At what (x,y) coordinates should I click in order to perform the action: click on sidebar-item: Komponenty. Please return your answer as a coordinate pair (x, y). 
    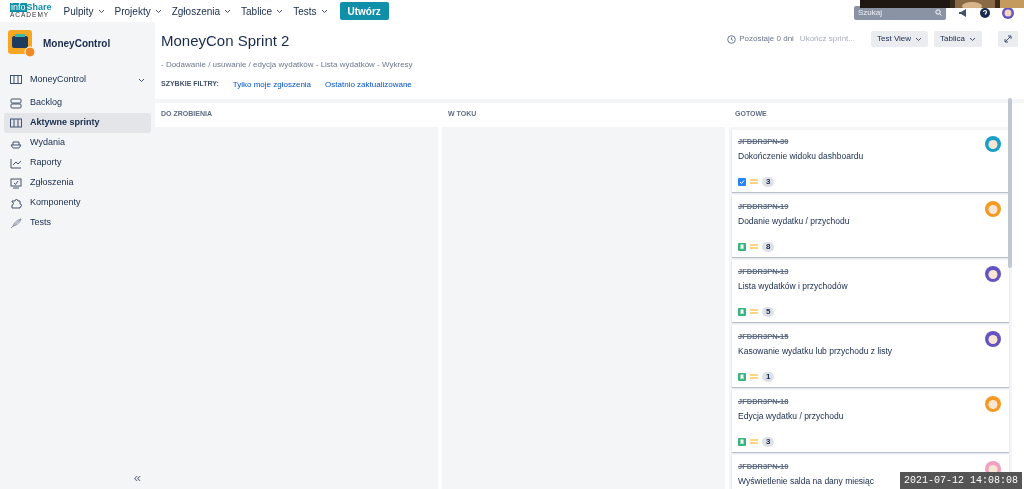
    Looking at the image, I should click on (77, 203).